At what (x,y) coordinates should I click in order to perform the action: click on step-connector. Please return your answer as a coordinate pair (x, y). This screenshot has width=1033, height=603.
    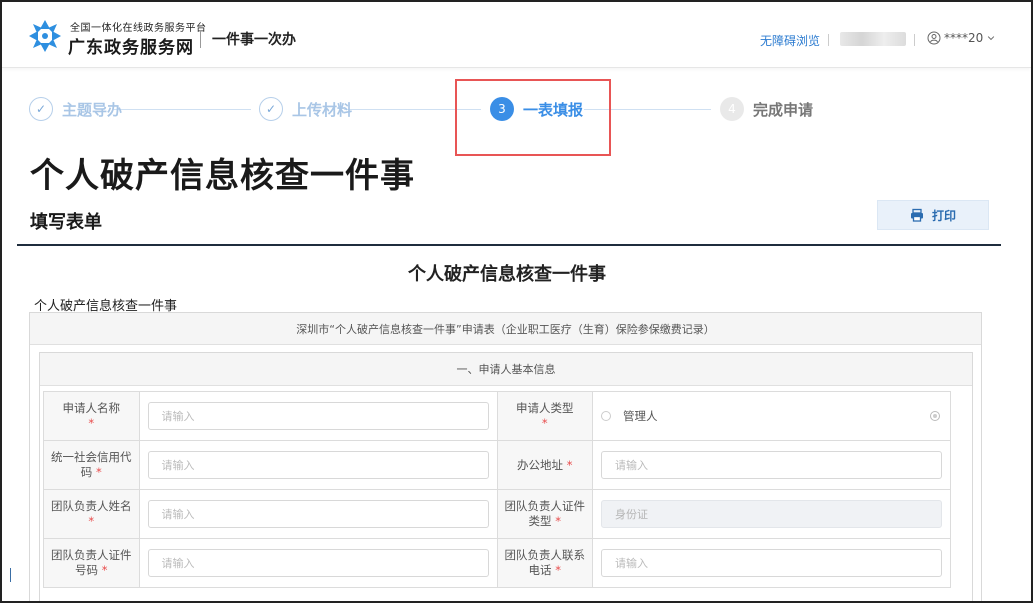
    Looking at the image, I should click on (182, 109).